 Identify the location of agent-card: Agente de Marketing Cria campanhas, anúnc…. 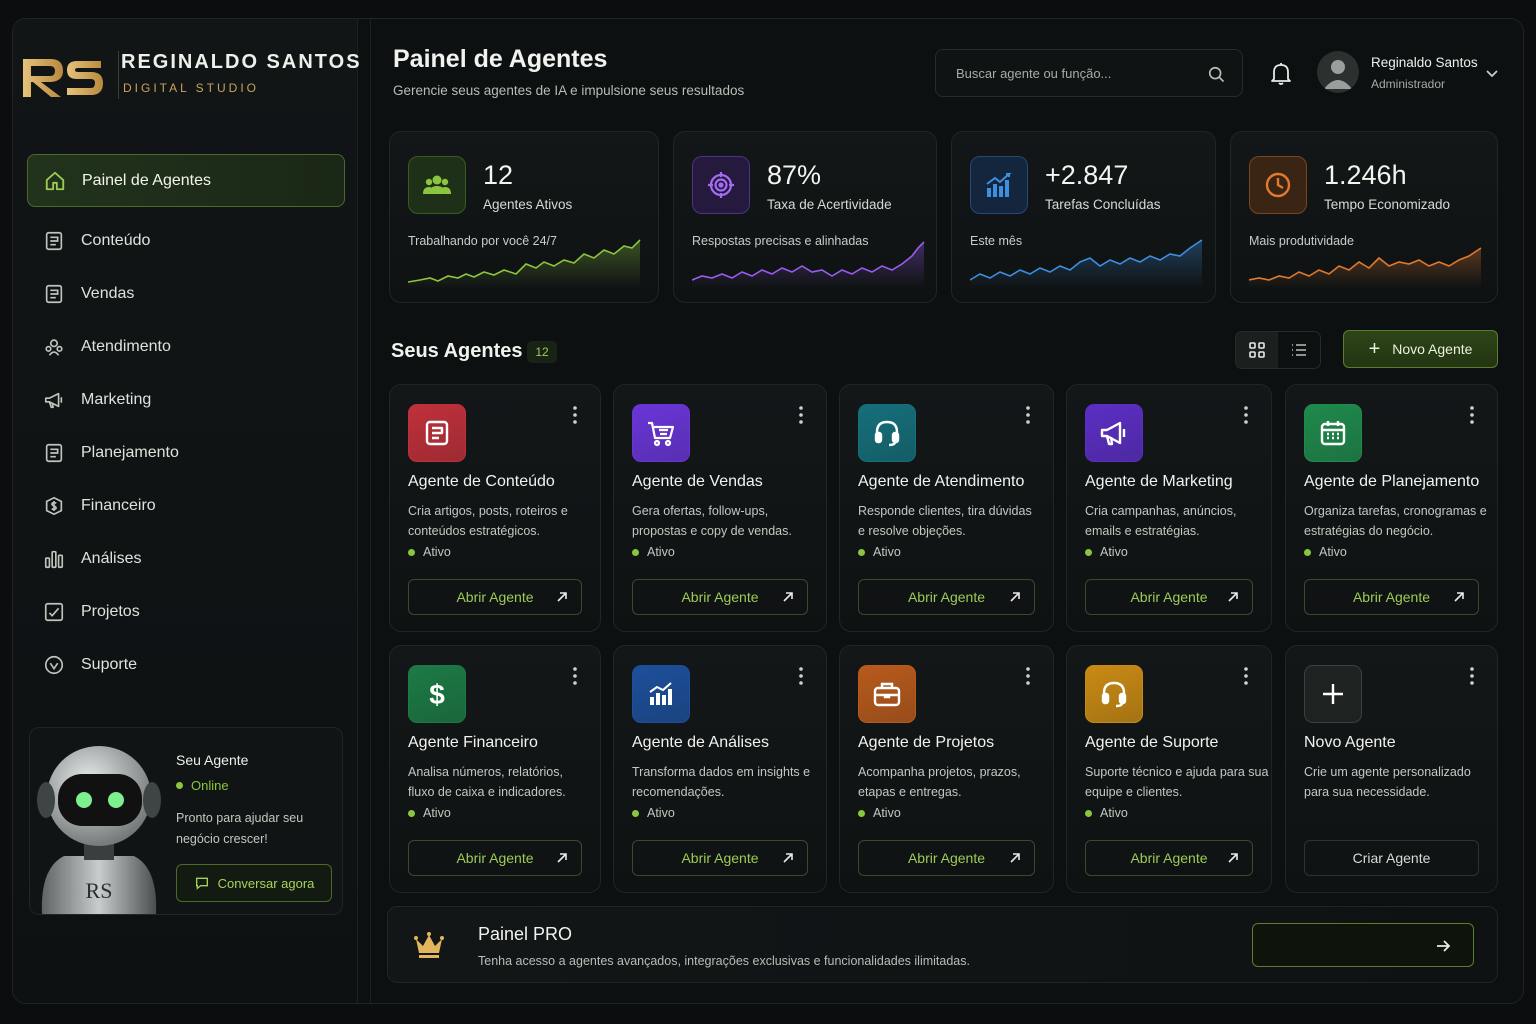
(1169, 508).